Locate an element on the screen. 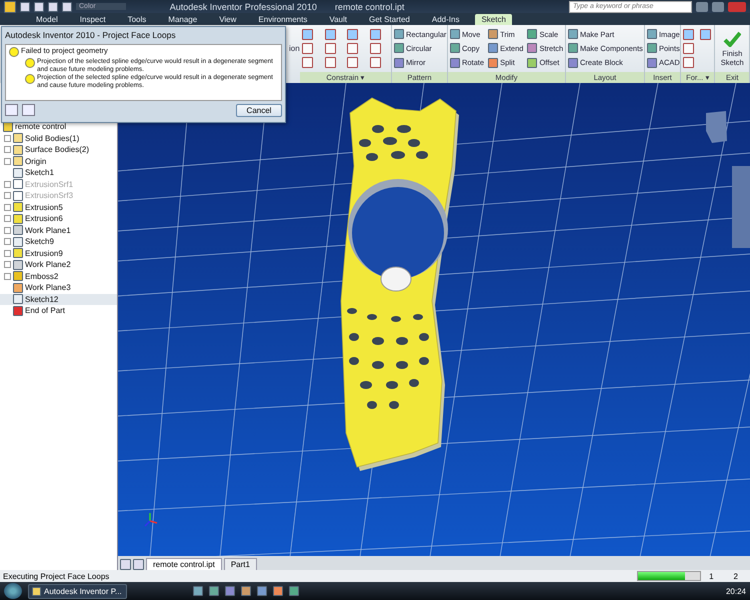 This screenshot has height=600, width=750. ribbon-tab: Add-Ins is located at coordinates (446, 19).